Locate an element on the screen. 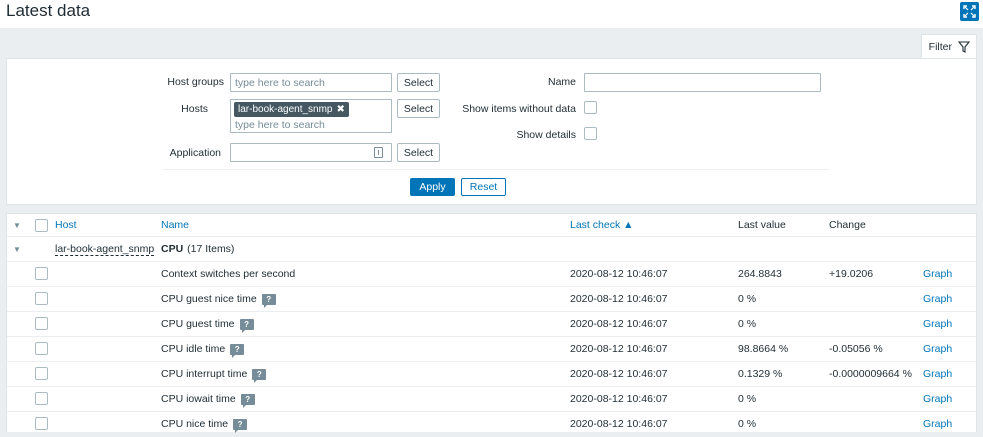 The height and width of the screenshot is (437, 983). group-host-label: lar-book-agent_snmp is located at coordinates (105, 249).